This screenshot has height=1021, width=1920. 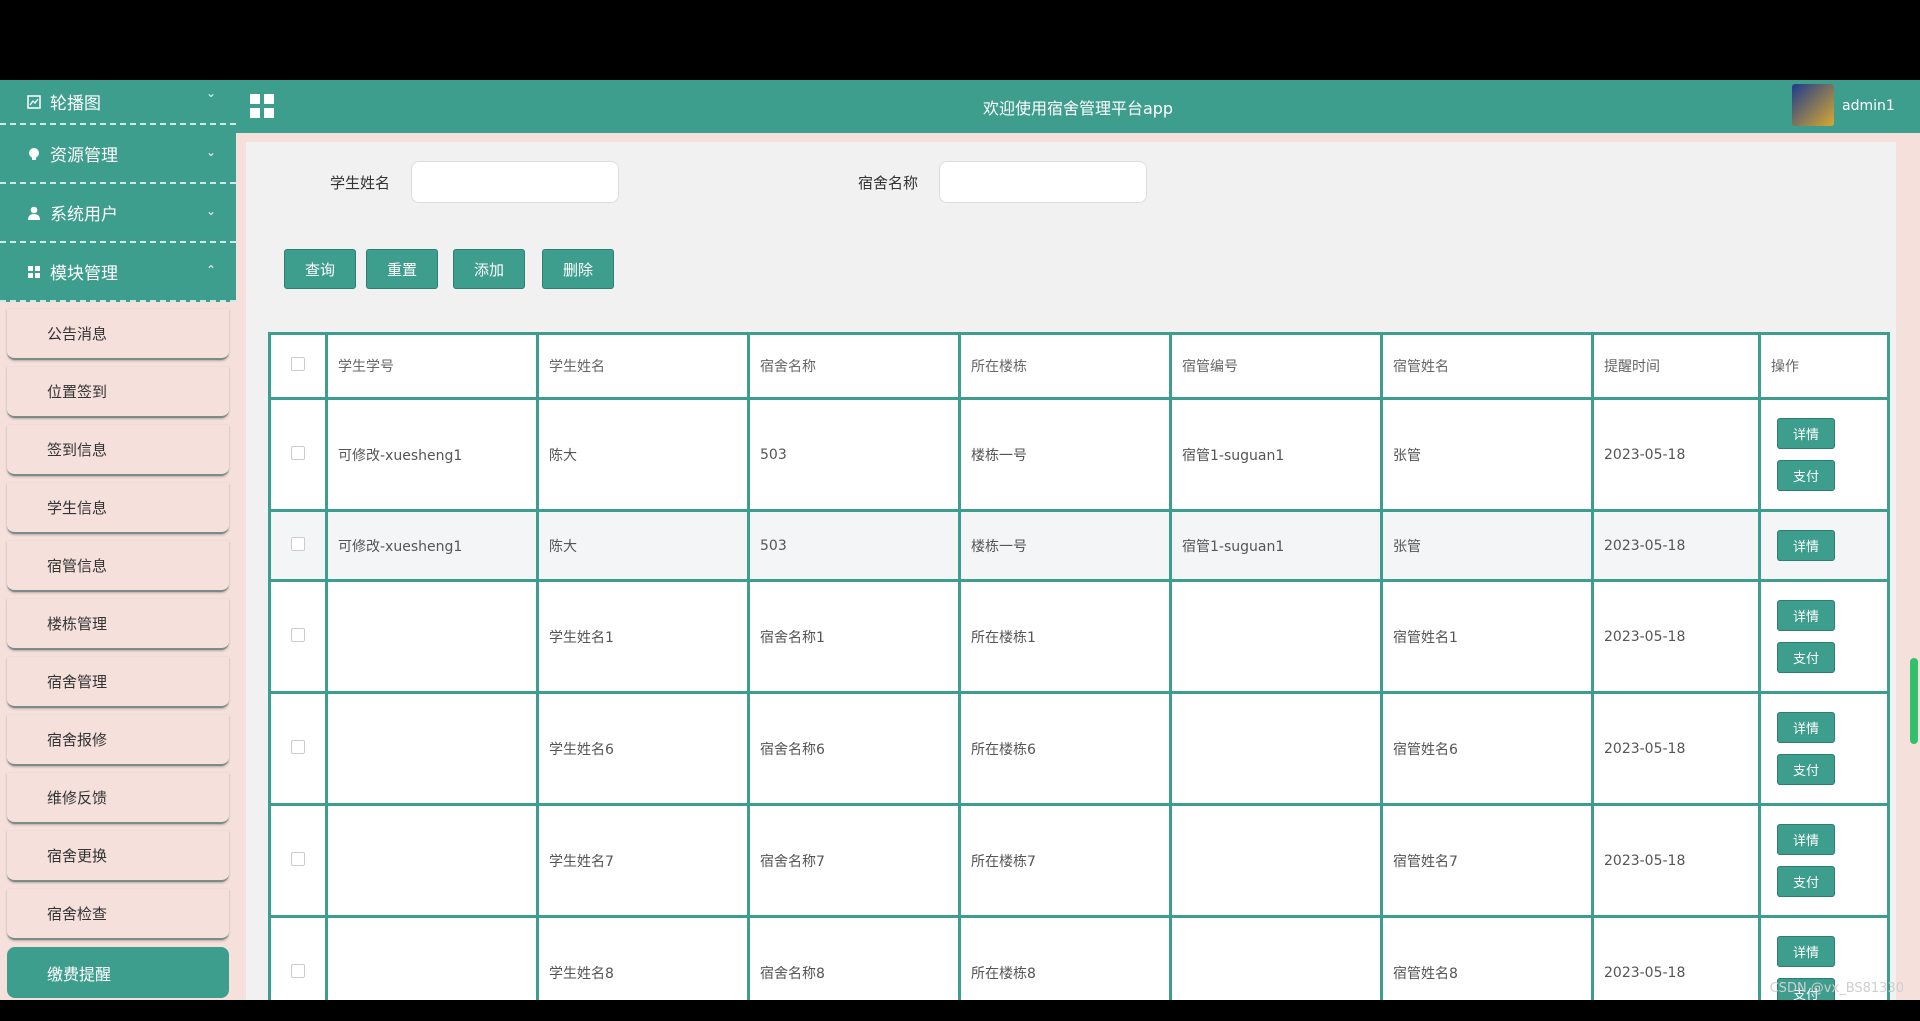 What do you see at coordinates (118, 740) in the screenshot?
I see `sidebar-item-dorm-repair: 宿舍报修` at bounding box center [118, 740].